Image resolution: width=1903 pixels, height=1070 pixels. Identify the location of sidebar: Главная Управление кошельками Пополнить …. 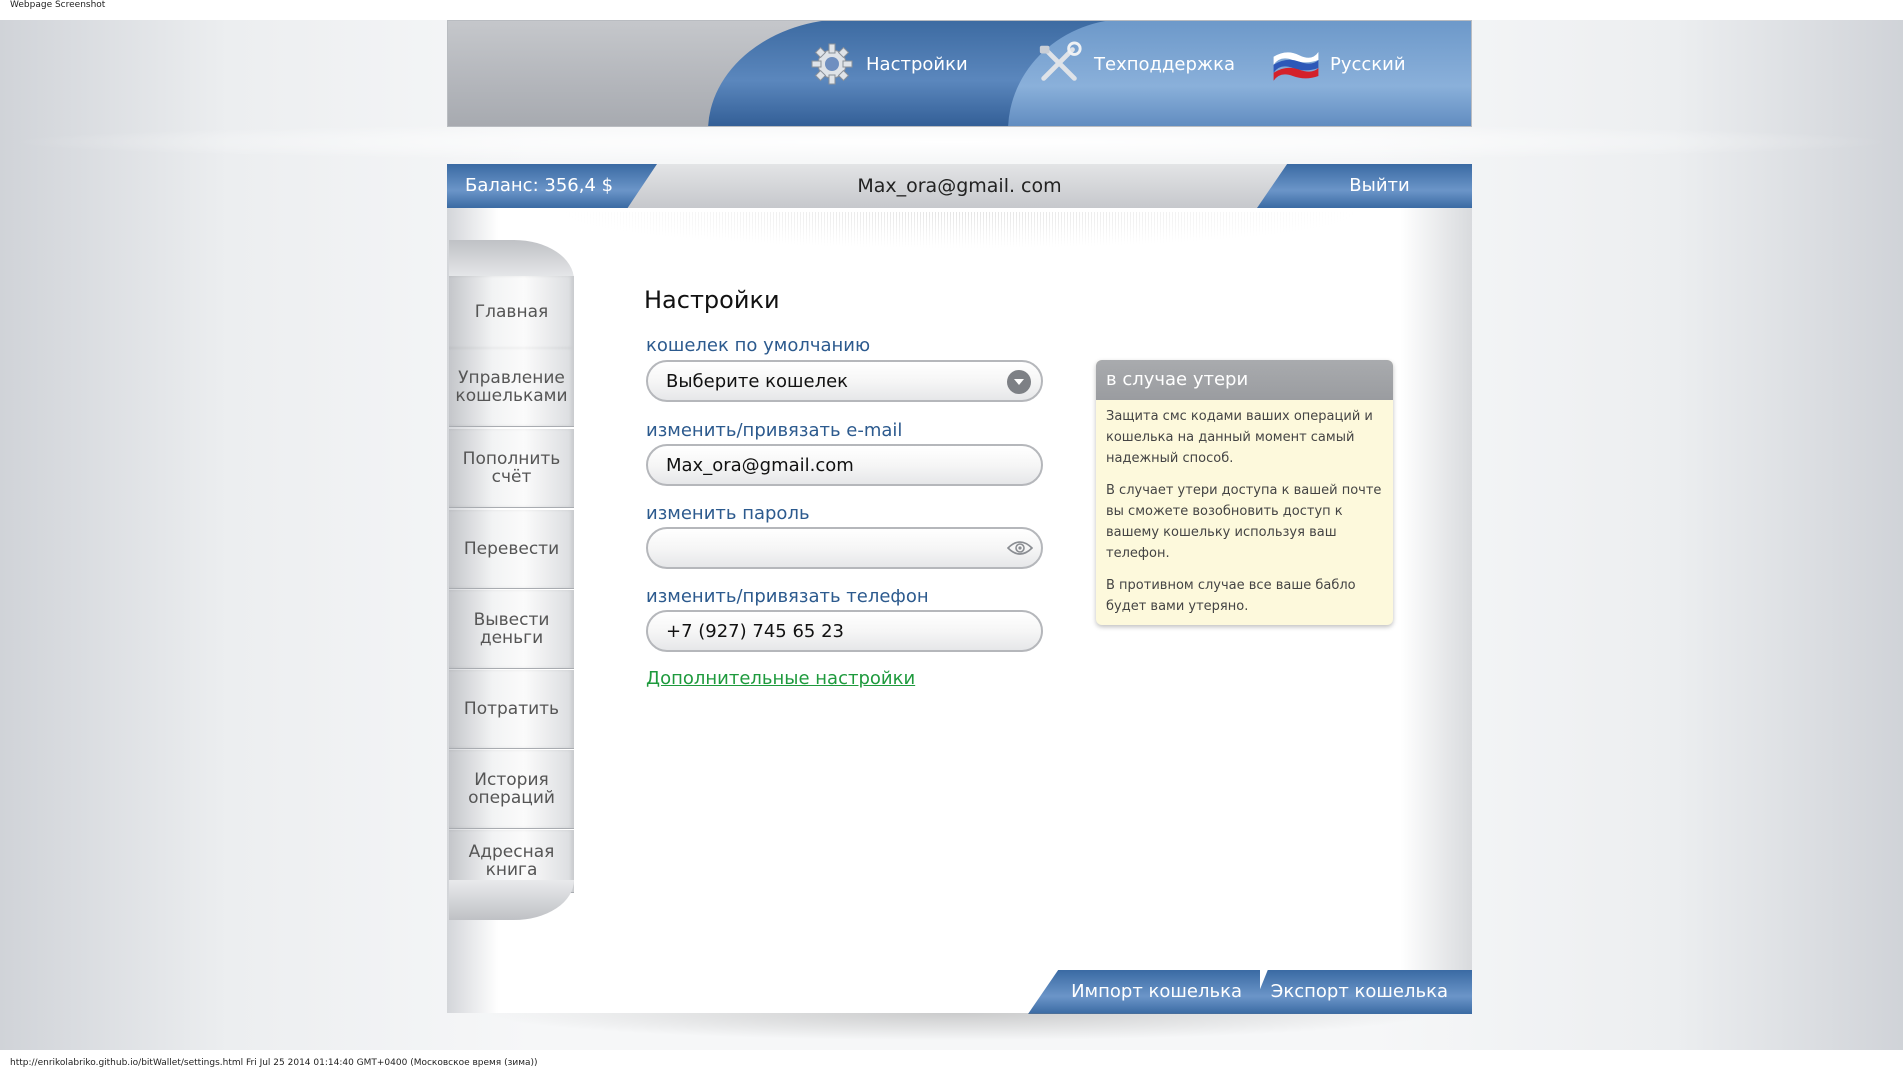
(511, 590).